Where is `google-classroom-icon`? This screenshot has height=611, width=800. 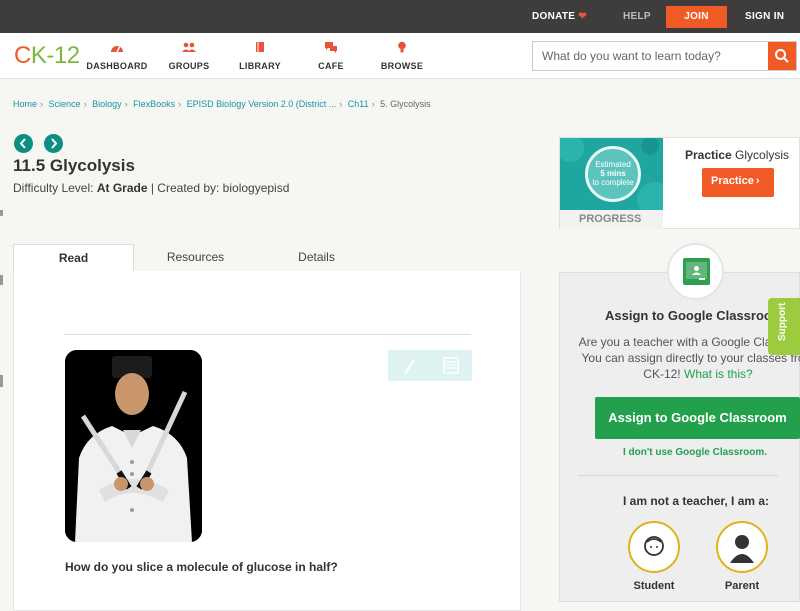
google-classroom-icon is located at coordinates (696, 271).